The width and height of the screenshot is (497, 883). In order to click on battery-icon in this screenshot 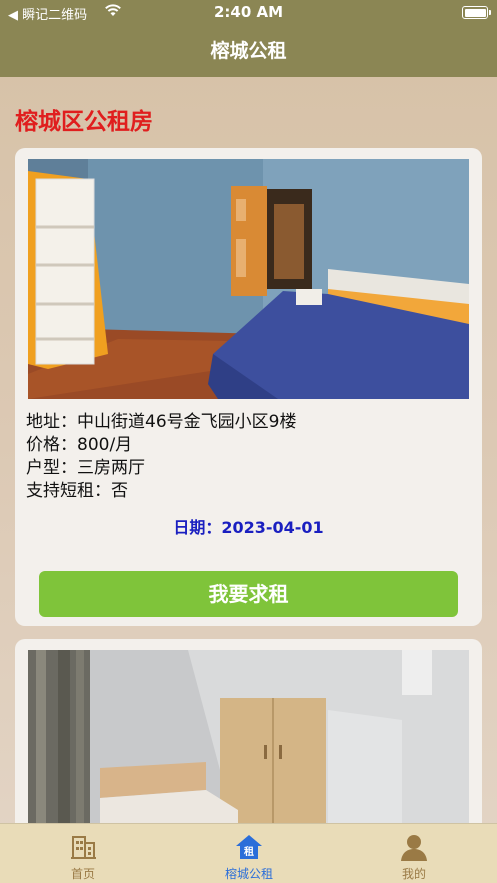, I will do `click(476, 12)`.